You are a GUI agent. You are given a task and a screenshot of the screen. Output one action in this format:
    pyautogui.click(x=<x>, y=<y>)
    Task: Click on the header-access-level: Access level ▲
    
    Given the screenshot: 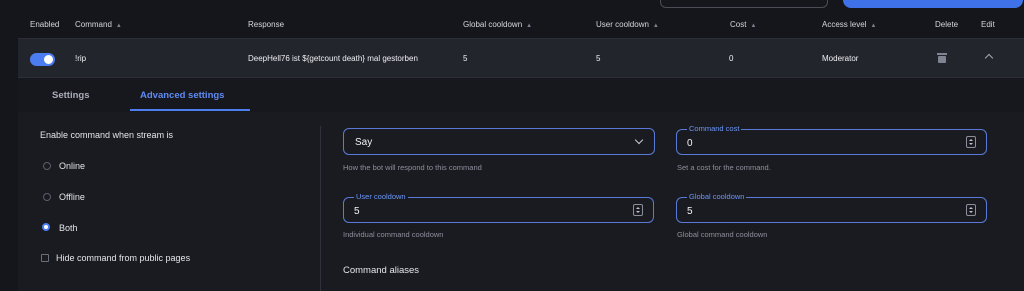 What is the action you would take?
    pyautogui.click(x=849, y=24)
    